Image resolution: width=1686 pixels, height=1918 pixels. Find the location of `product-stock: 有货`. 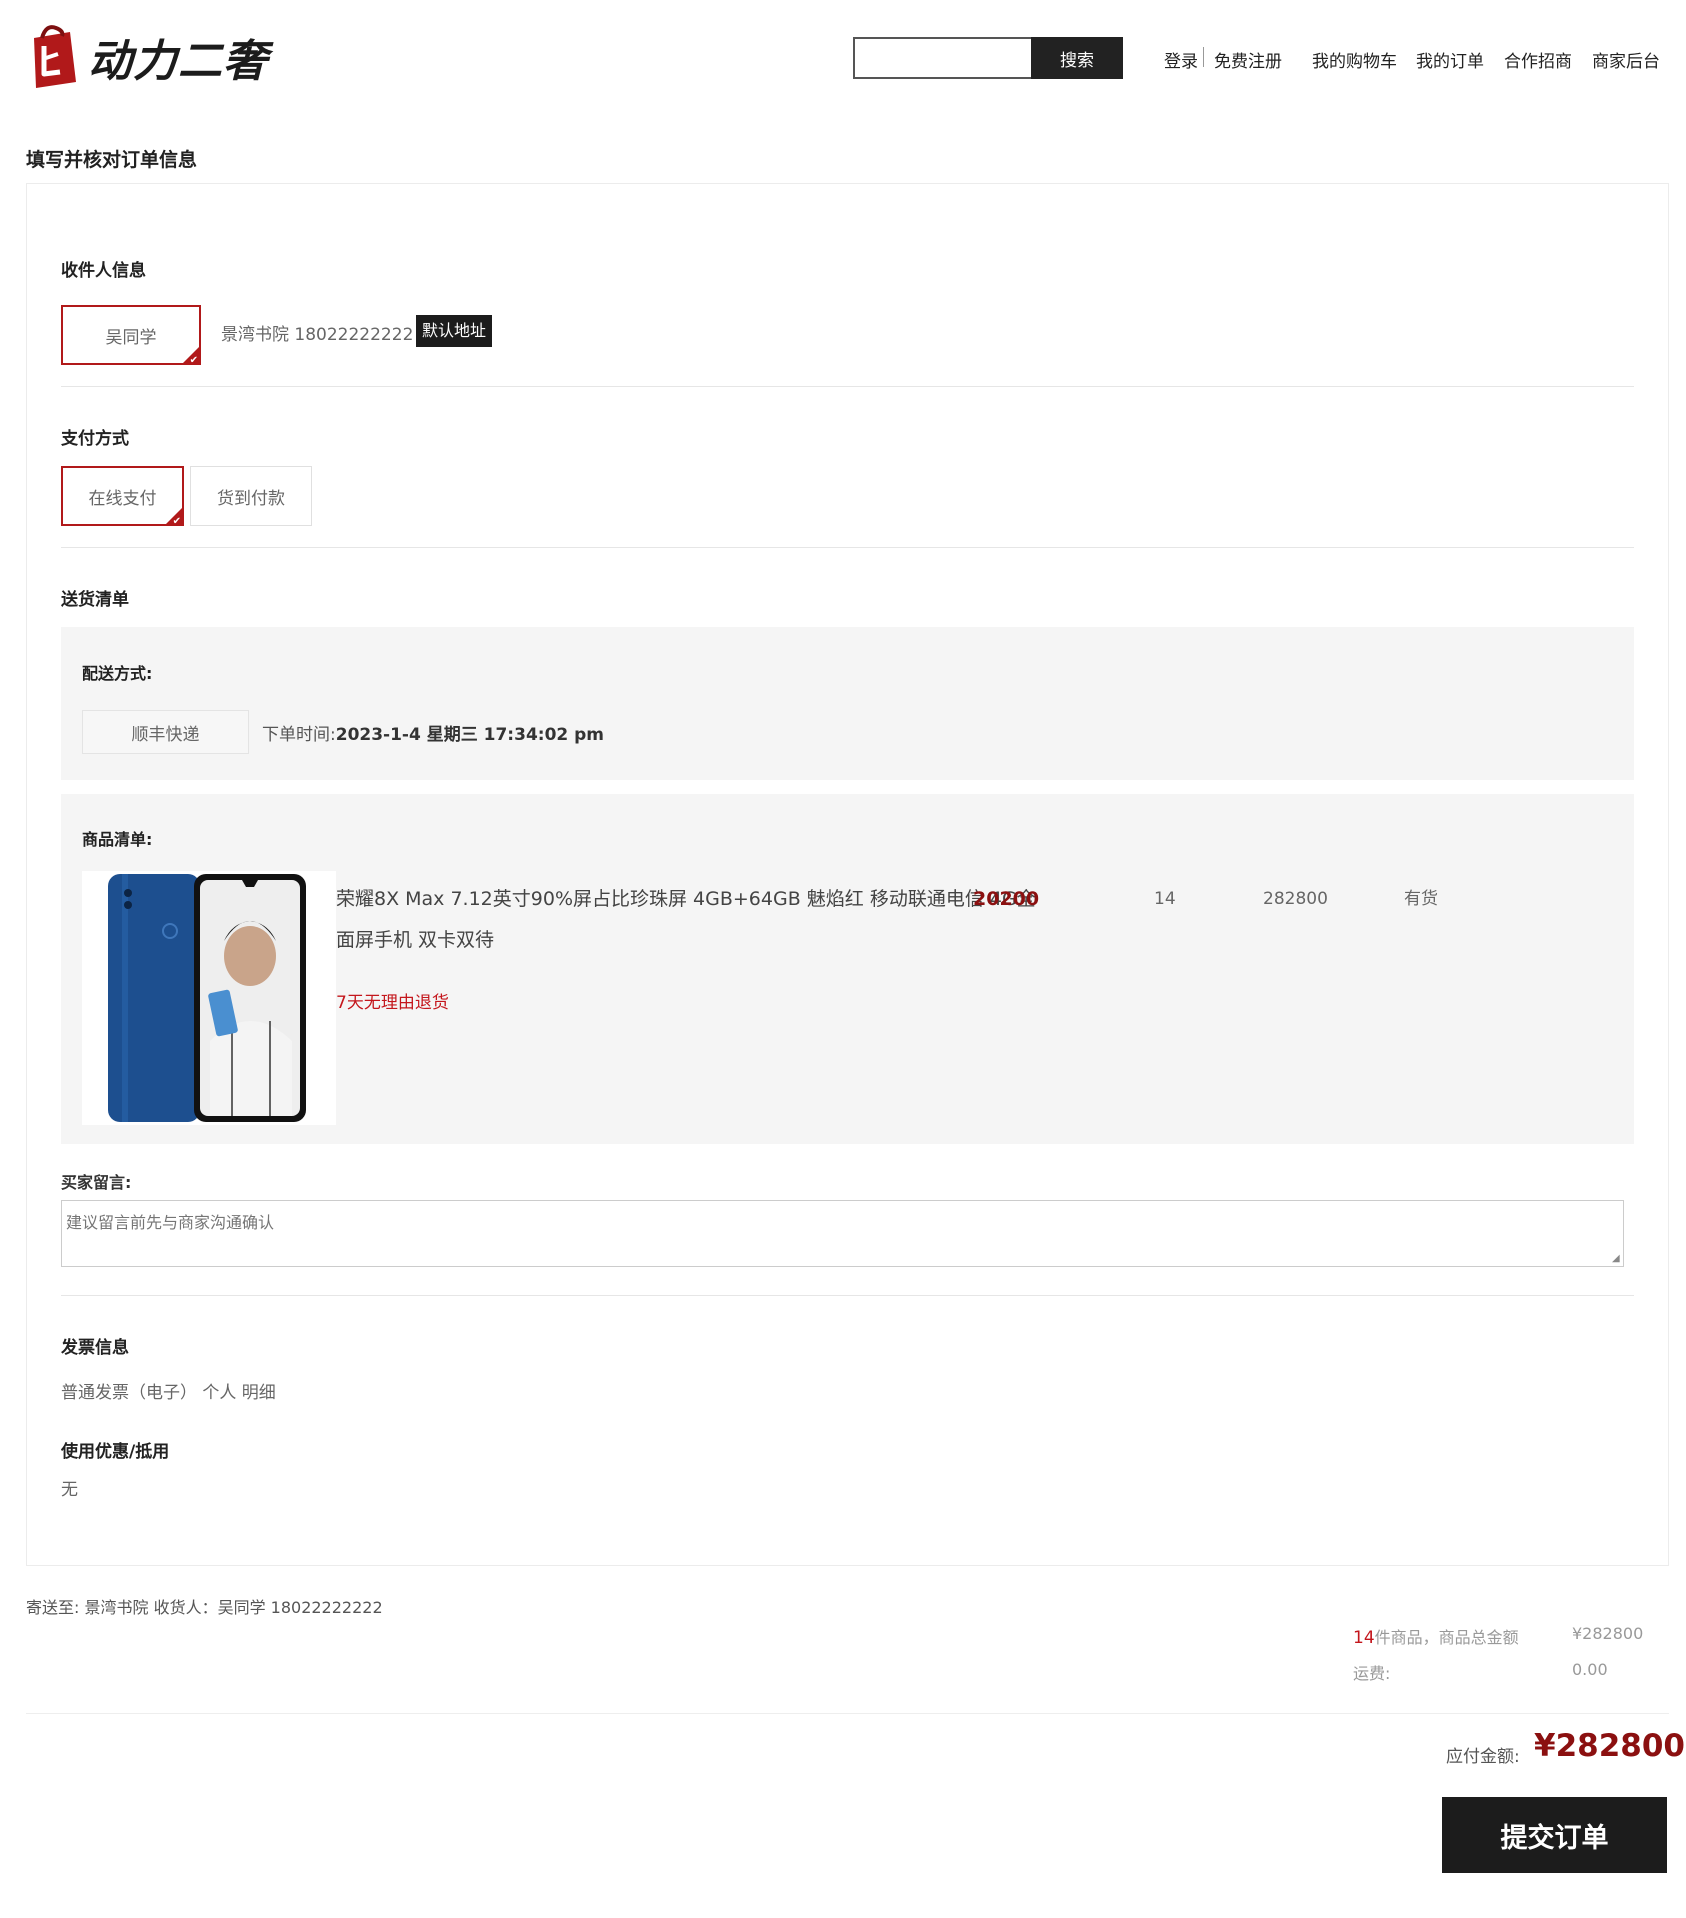

product-stock: 有货 is located at coordinates (1421, 899).